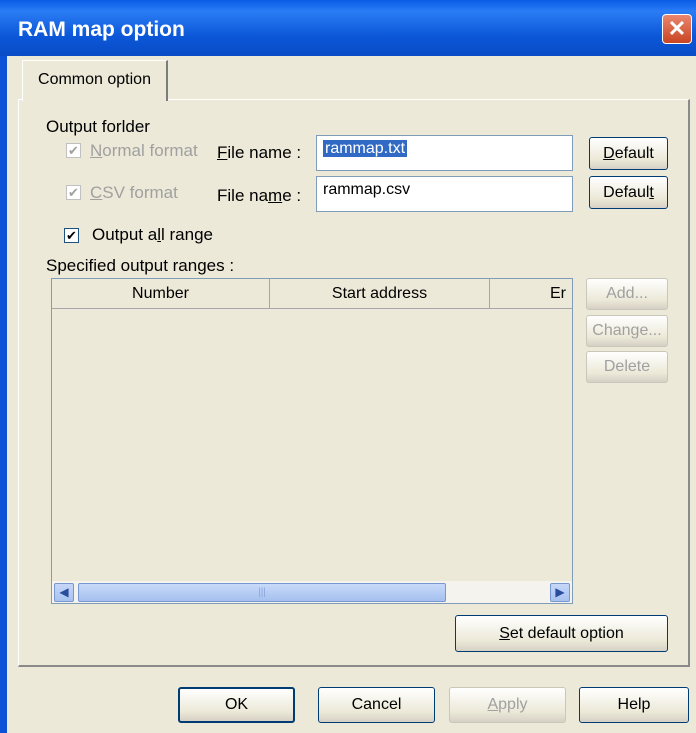 The width and height of the screenshot is (696, 733). Describe the element at coordinates (634, 705) in the screenshot. I see `help-button: Help` at that location.